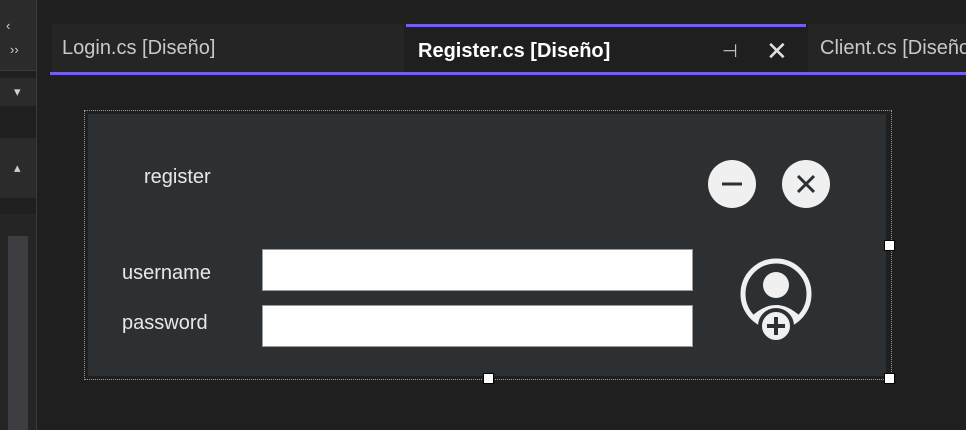 This screenshot has width=966, height=430. Describe the element at coordinates (139, 48) in the screenshot. I see `tab-label: Login.cs [Diseño]` at that location.